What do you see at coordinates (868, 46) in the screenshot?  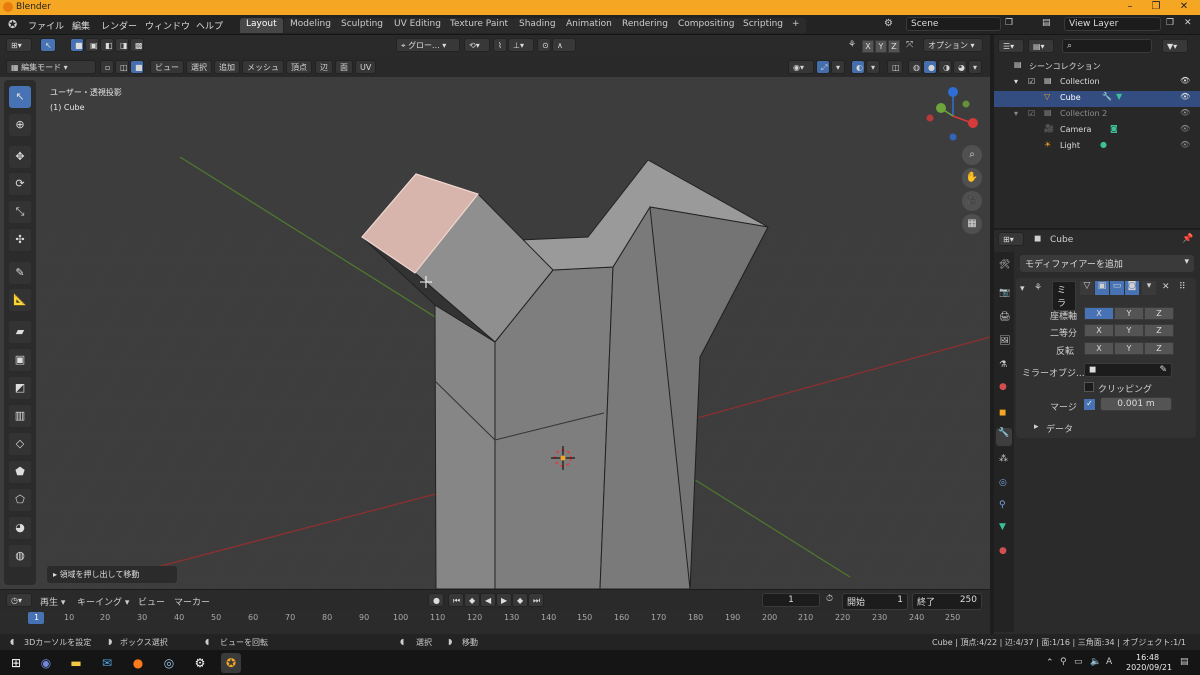 I see `mirror-axis-x: X` at bounding box center [868, 46].